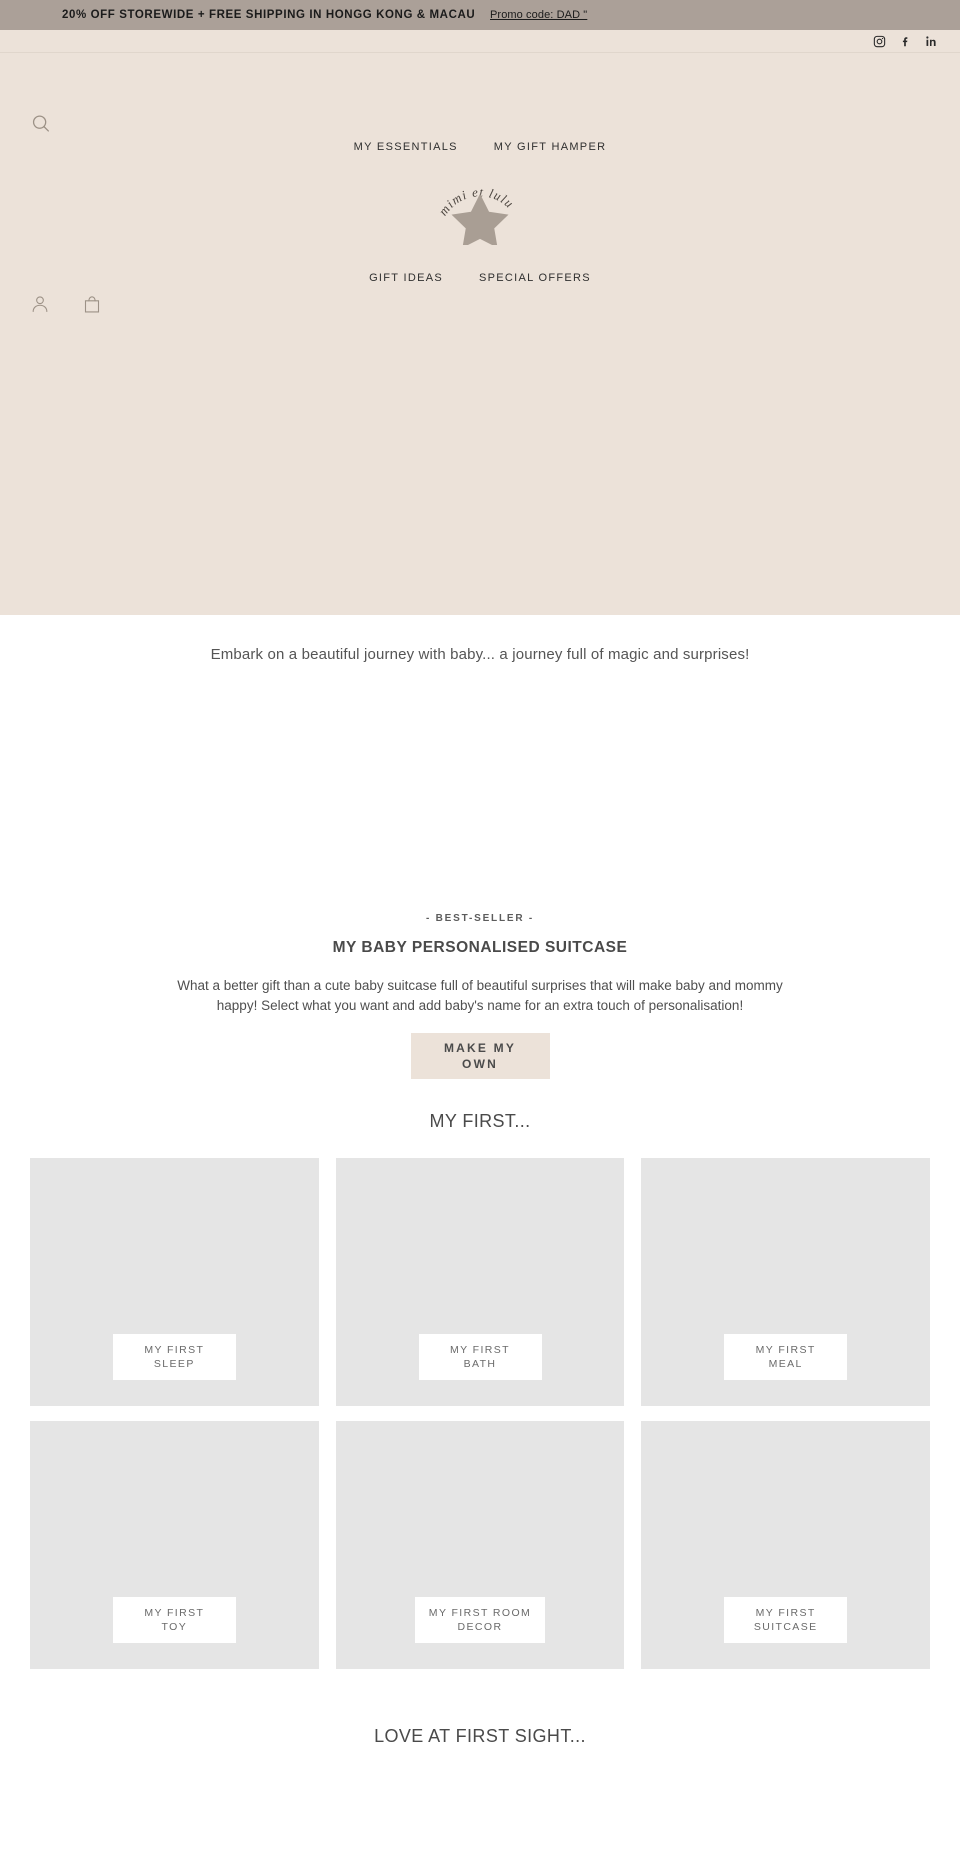  I want to click on make-my-own-line2: OWN, so click(480, 1064).